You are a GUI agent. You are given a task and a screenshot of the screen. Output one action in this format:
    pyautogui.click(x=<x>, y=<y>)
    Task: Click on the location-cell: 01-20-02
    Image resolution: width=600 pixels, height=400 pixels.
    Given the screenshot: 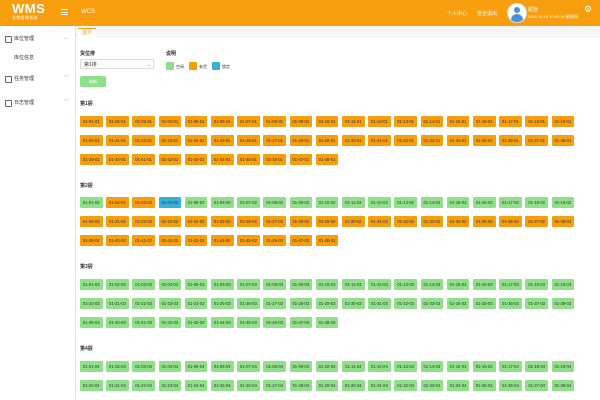 What is the action you would take?
    pyautogui.click(x=91, y=222)
    